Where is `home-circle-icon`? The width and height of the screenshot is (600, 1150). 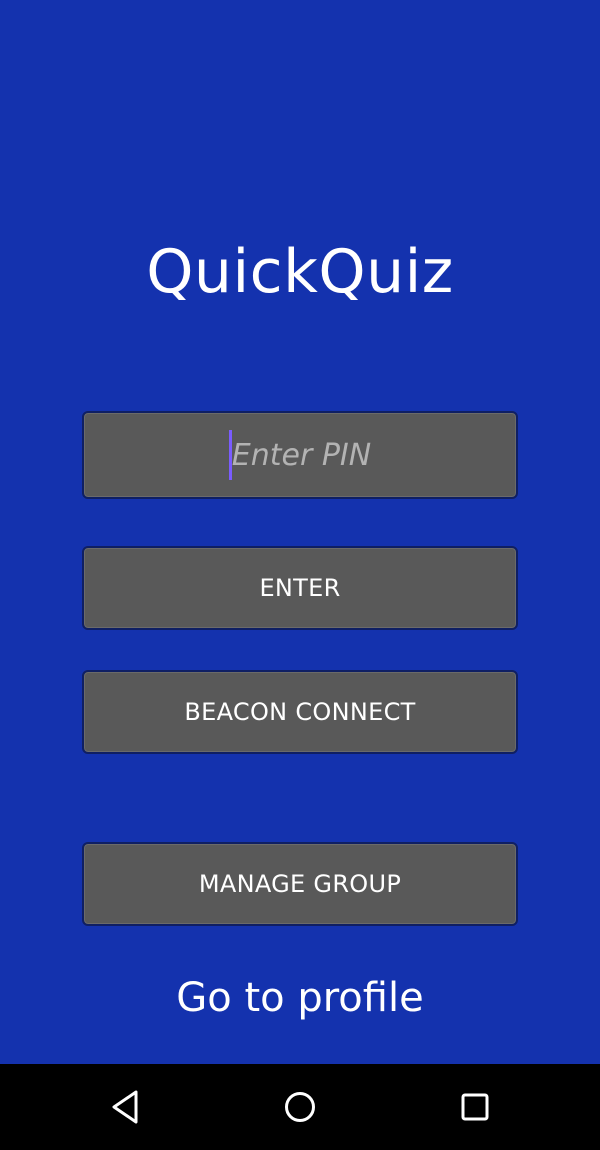 home-circle-icon is located at coordinates (300, 1107).